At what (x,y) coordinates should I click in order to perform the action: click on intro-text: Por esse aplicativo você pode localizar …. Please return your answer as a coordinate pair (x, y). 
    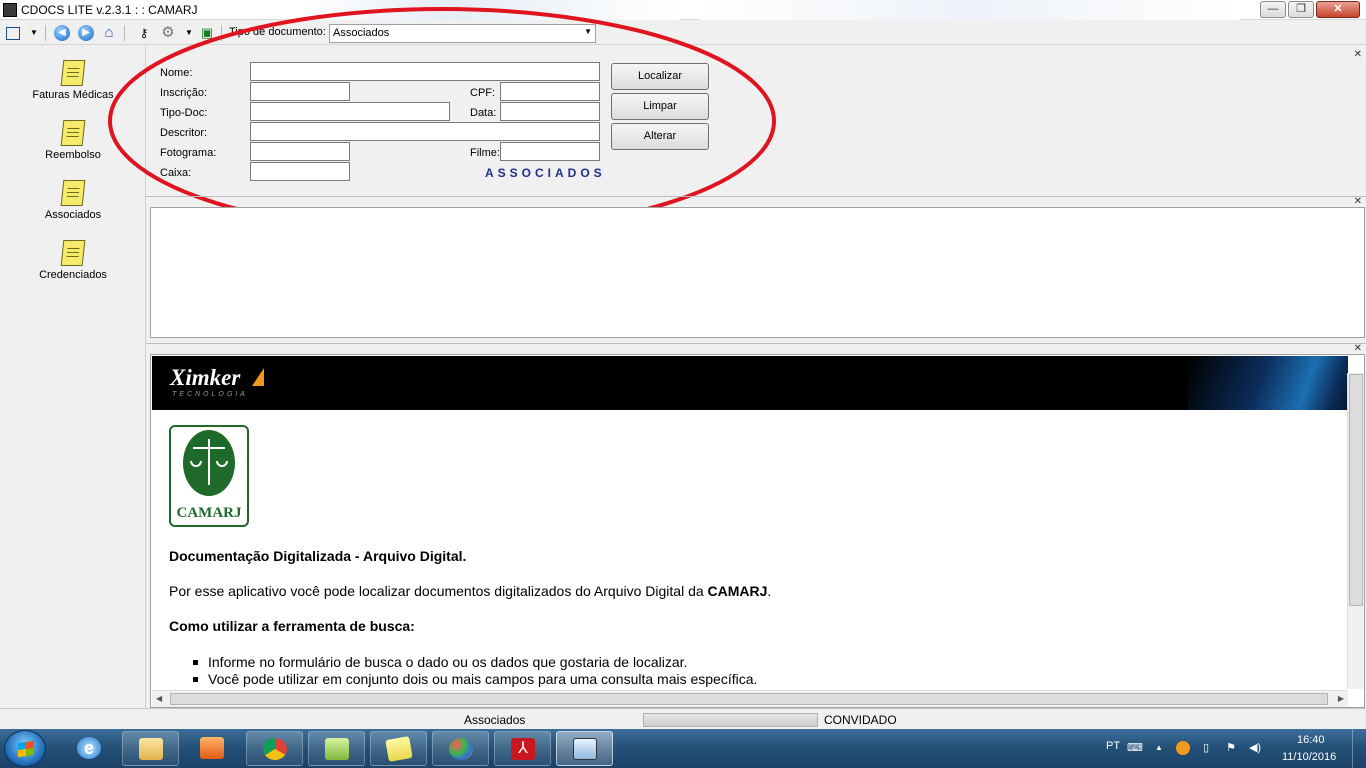
    Looking at the image, I should click on (438, 591).